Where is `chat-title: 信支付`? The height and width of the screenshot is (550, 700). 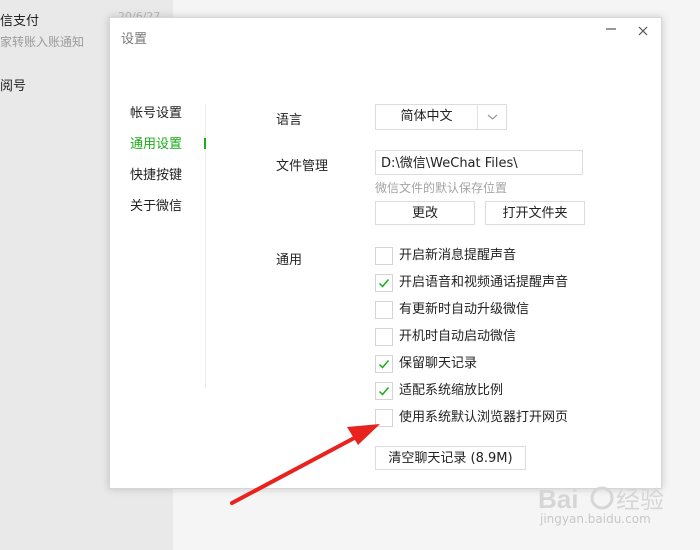
chat-title: 信支付 is located at coordinates (19, 19).